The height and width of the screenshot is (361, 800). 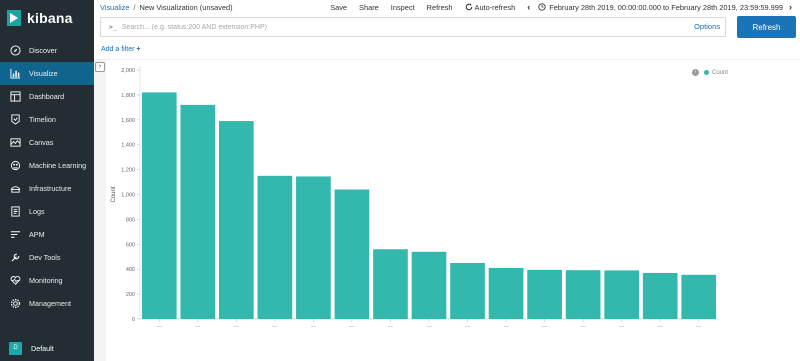 I want to click on sidebar-item-label: Timelion, so click(x=42, y=119).